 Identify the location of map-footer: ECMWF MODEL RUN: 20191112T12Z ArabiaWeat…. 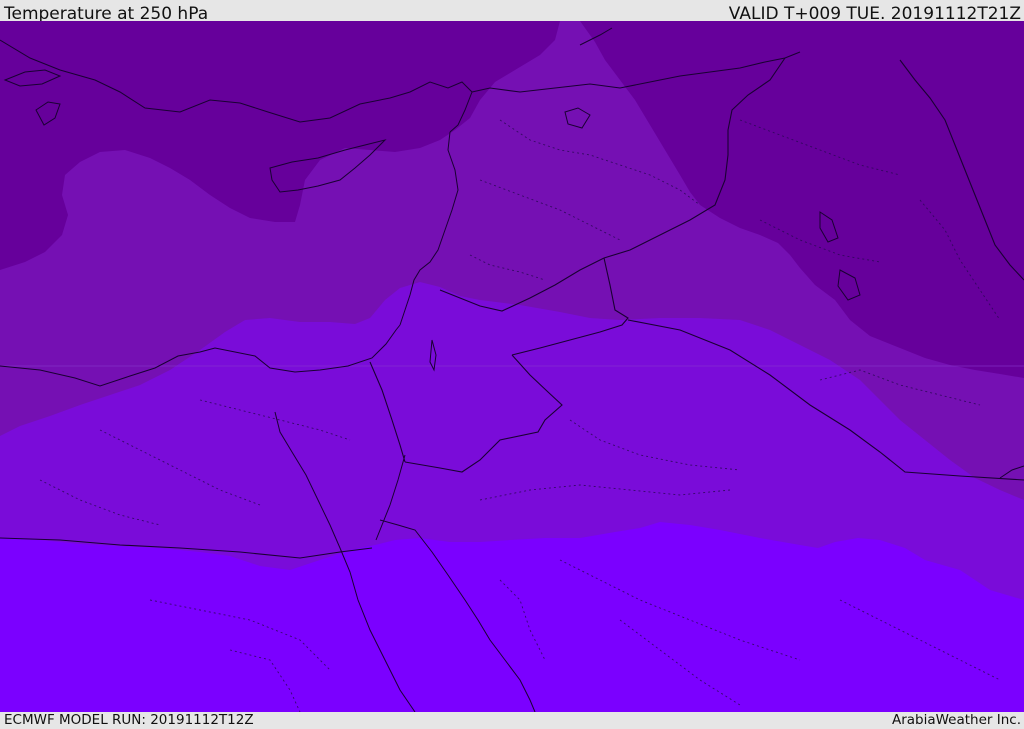
(512, 720).